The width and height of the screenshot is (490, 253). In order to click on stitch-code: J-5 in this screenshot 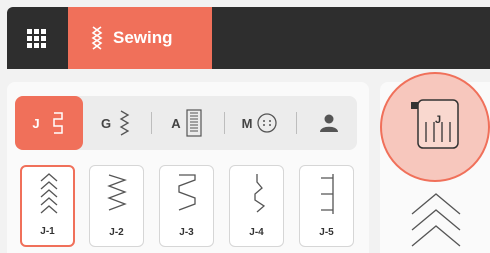, I will do `click(326, 232)`.